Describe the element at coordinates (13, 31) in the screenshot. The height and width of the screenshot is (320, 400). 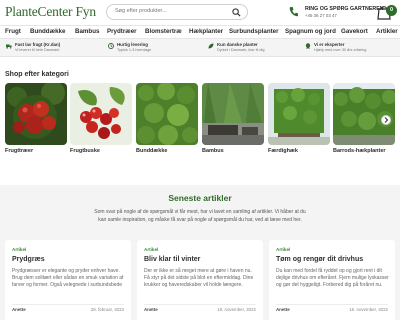
I see `nav-item-frugt: Frugt` at that location.